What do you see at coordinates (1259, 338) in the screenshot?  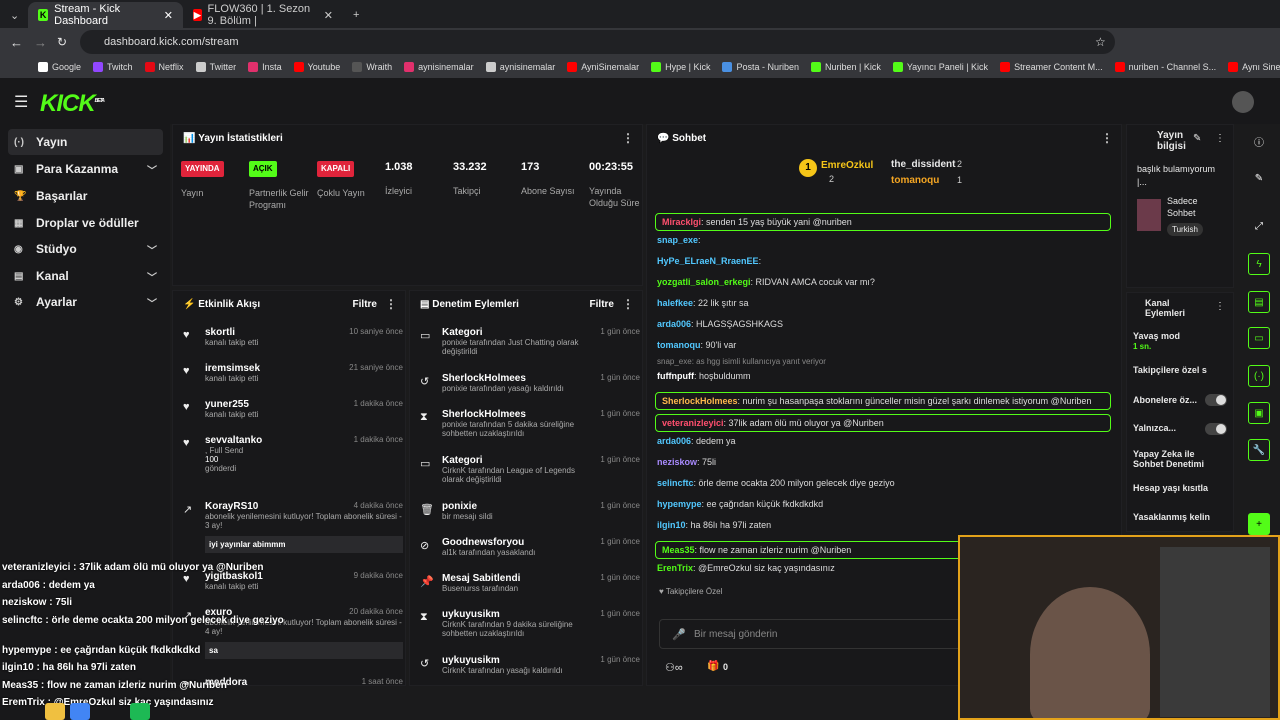 I see `chat-icon: ▭` at bounding box center [1259, 338].